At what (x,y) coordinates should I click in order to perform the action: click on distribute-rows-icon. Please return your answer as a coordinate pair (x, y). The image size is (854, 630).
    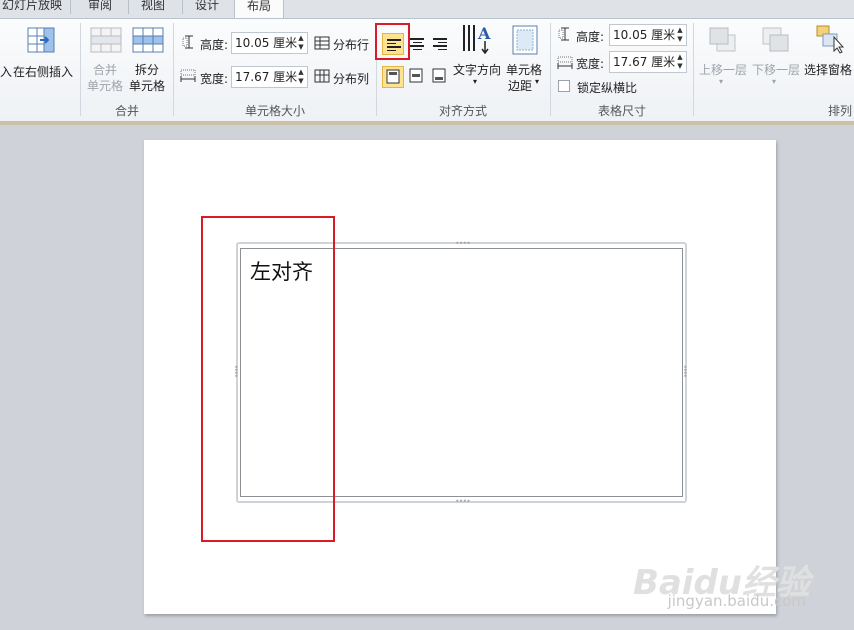
    Looking at the image, I should click on (322, 44).